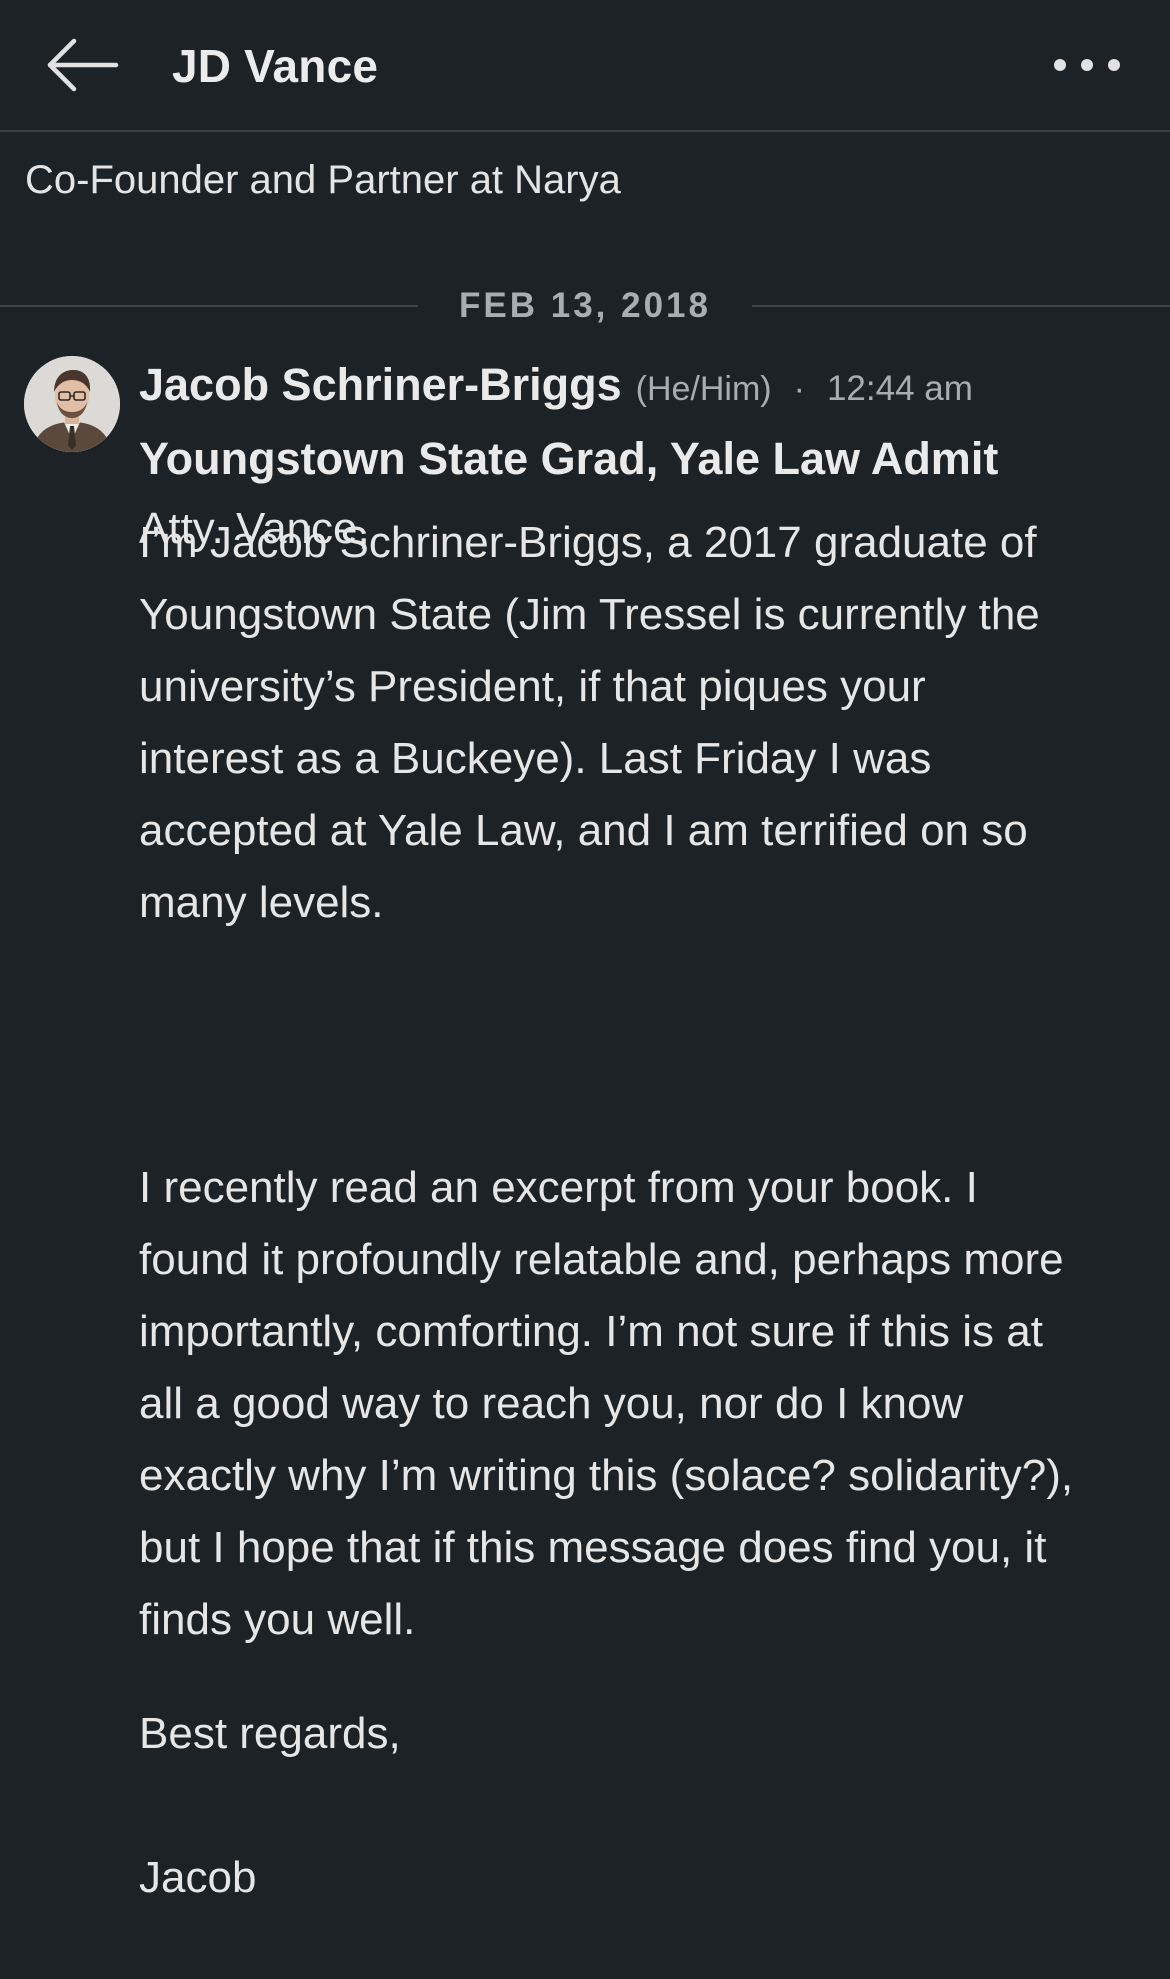  I want to click on message-subject: Youngstown State Grad, Yale Law Admit, so click(569, 458).